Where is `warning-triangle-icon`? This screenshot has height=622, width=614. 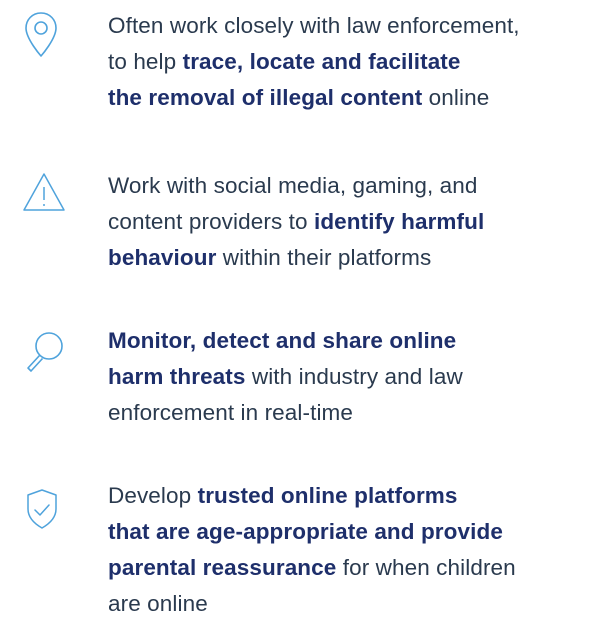 warning-triangle-icon is located at coordinates (43, 191).